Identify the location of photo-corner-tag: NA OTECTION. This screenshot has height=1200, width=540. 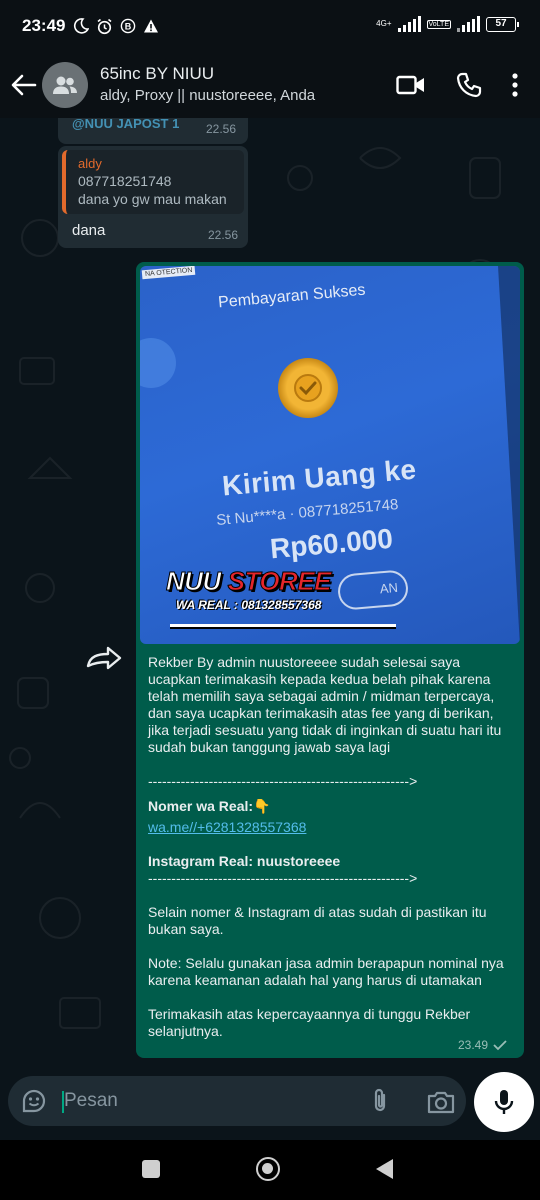
(168, 273).